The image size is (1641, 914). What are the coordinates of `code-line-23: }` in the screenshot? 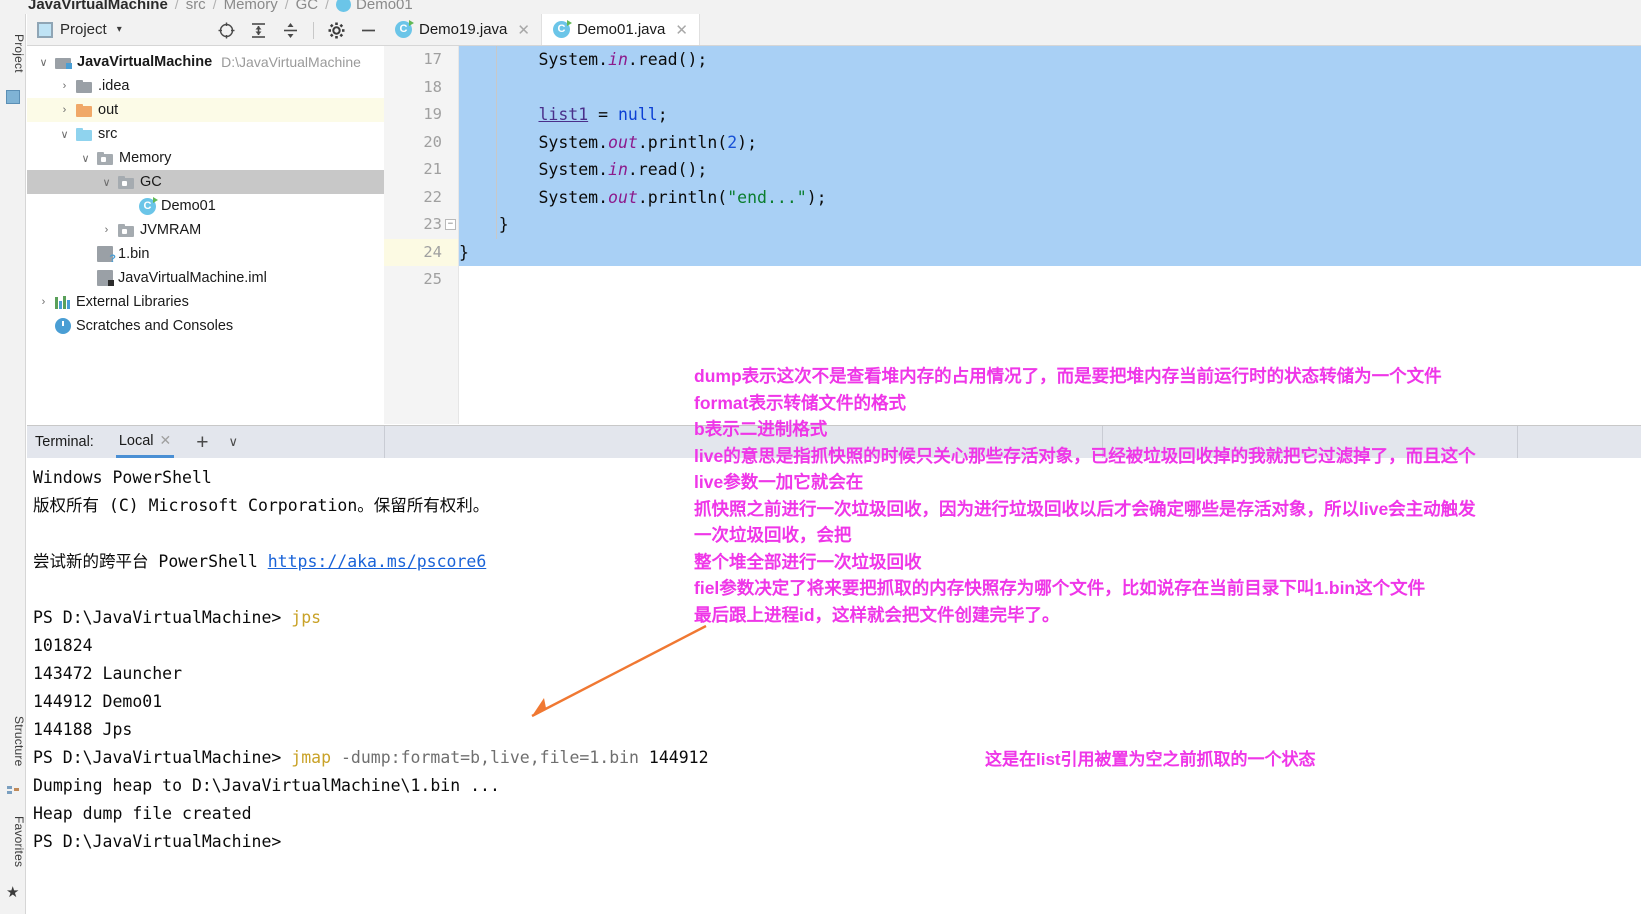 It's located at (1050, 225).